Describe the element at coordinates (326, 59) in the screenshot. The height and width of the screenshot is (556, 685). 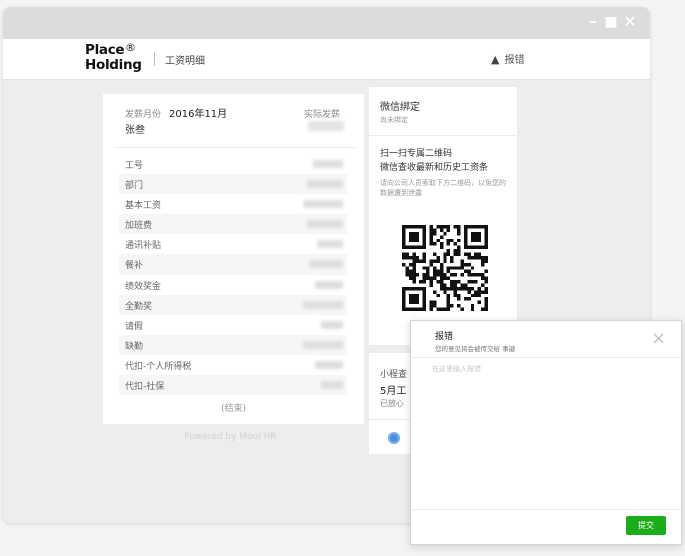
I see `app-header: Place Holding ® 工资明细 ▲ 报错` at that location.